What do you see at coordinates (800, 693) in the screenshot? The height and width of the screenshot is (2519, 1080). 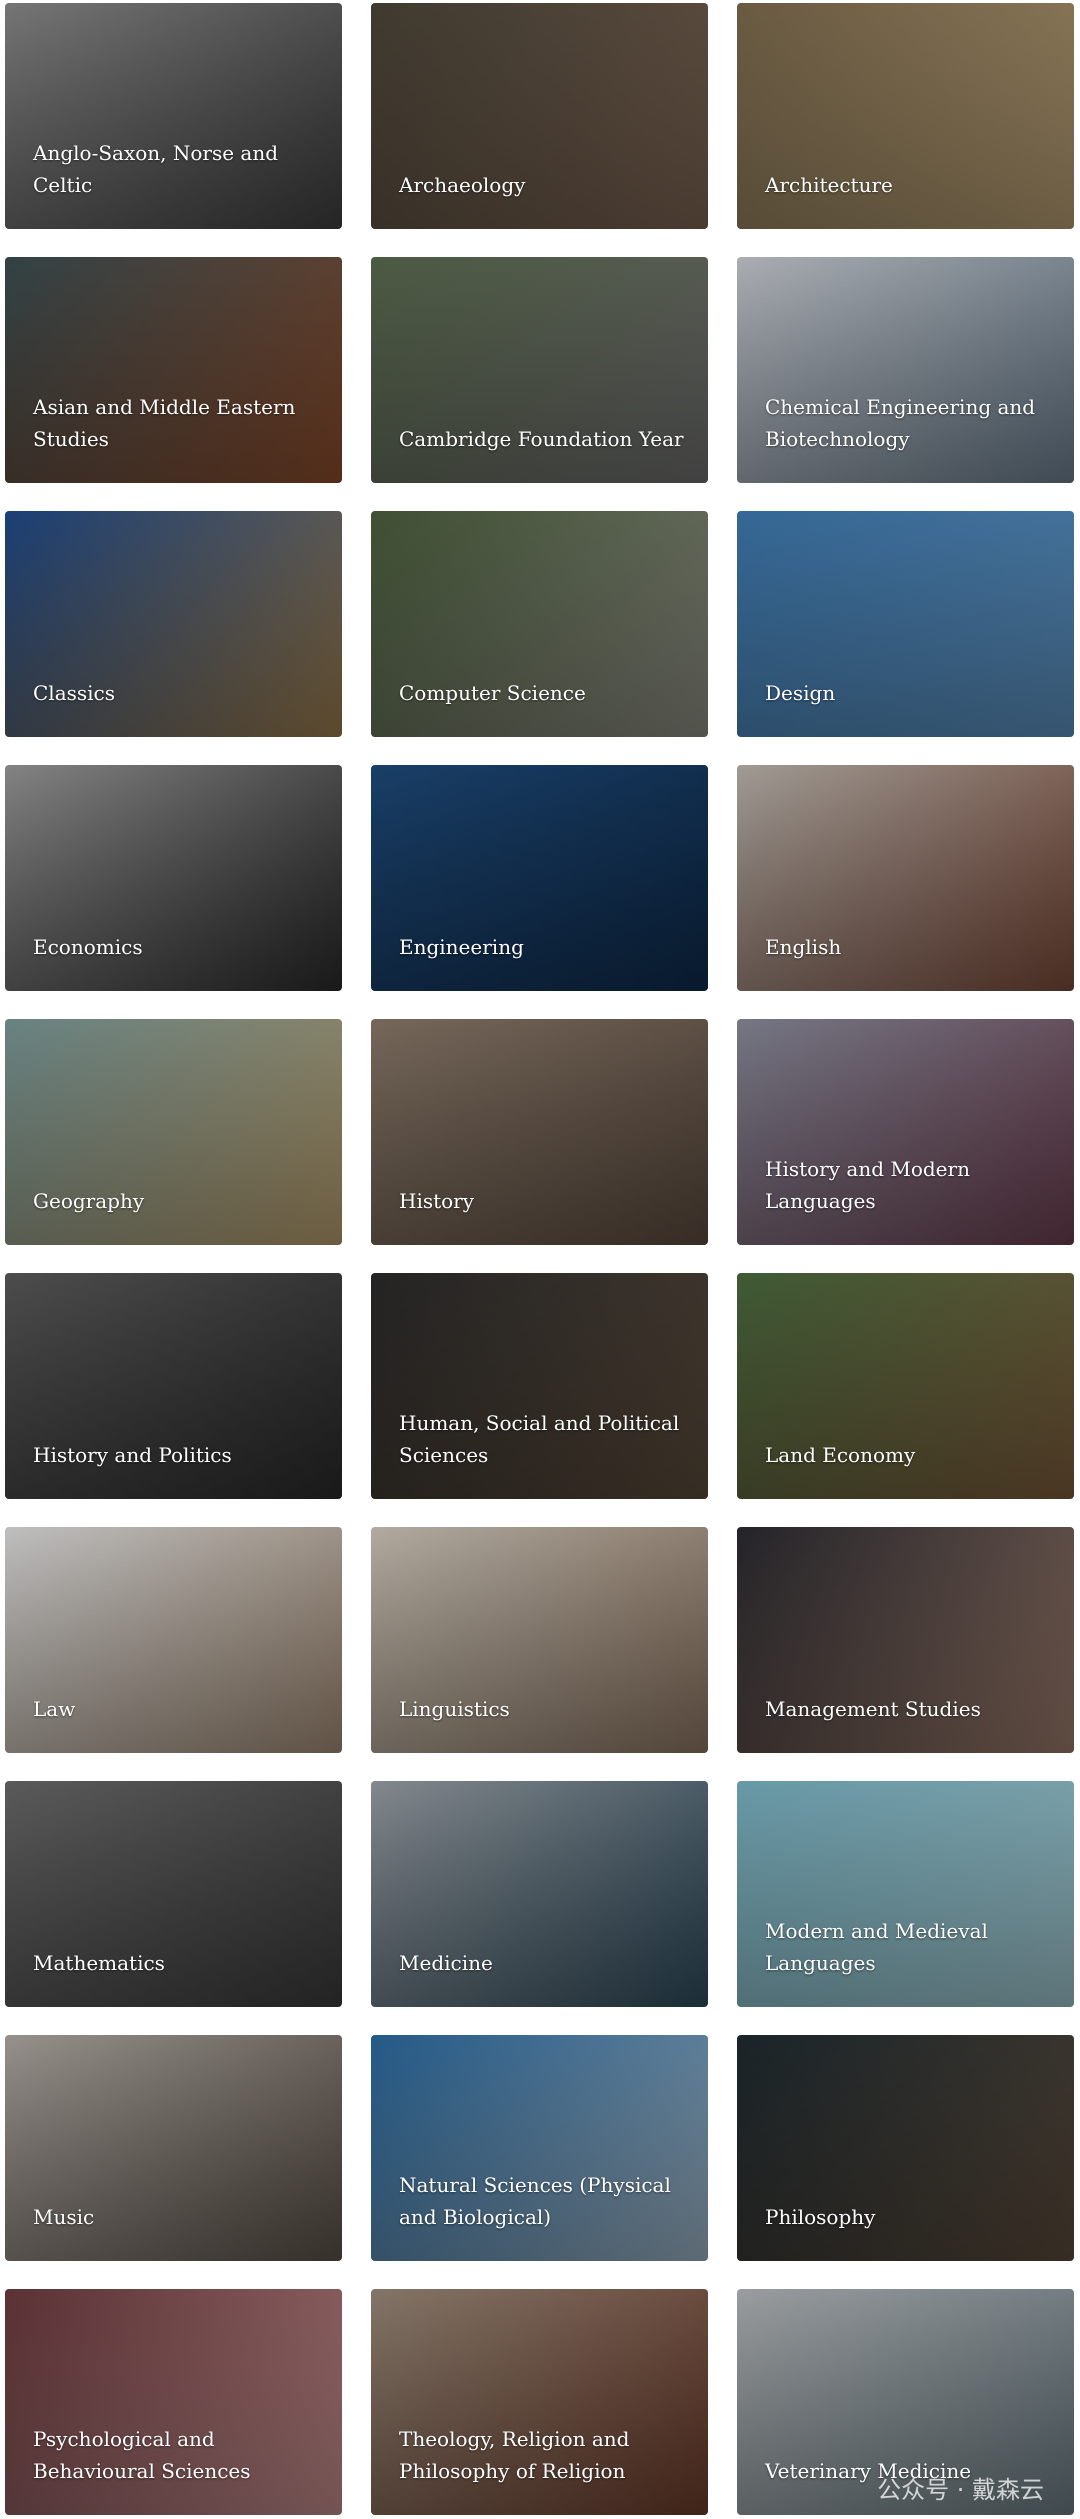 I see `subject-label: Design` at bounding box center [800, 693].